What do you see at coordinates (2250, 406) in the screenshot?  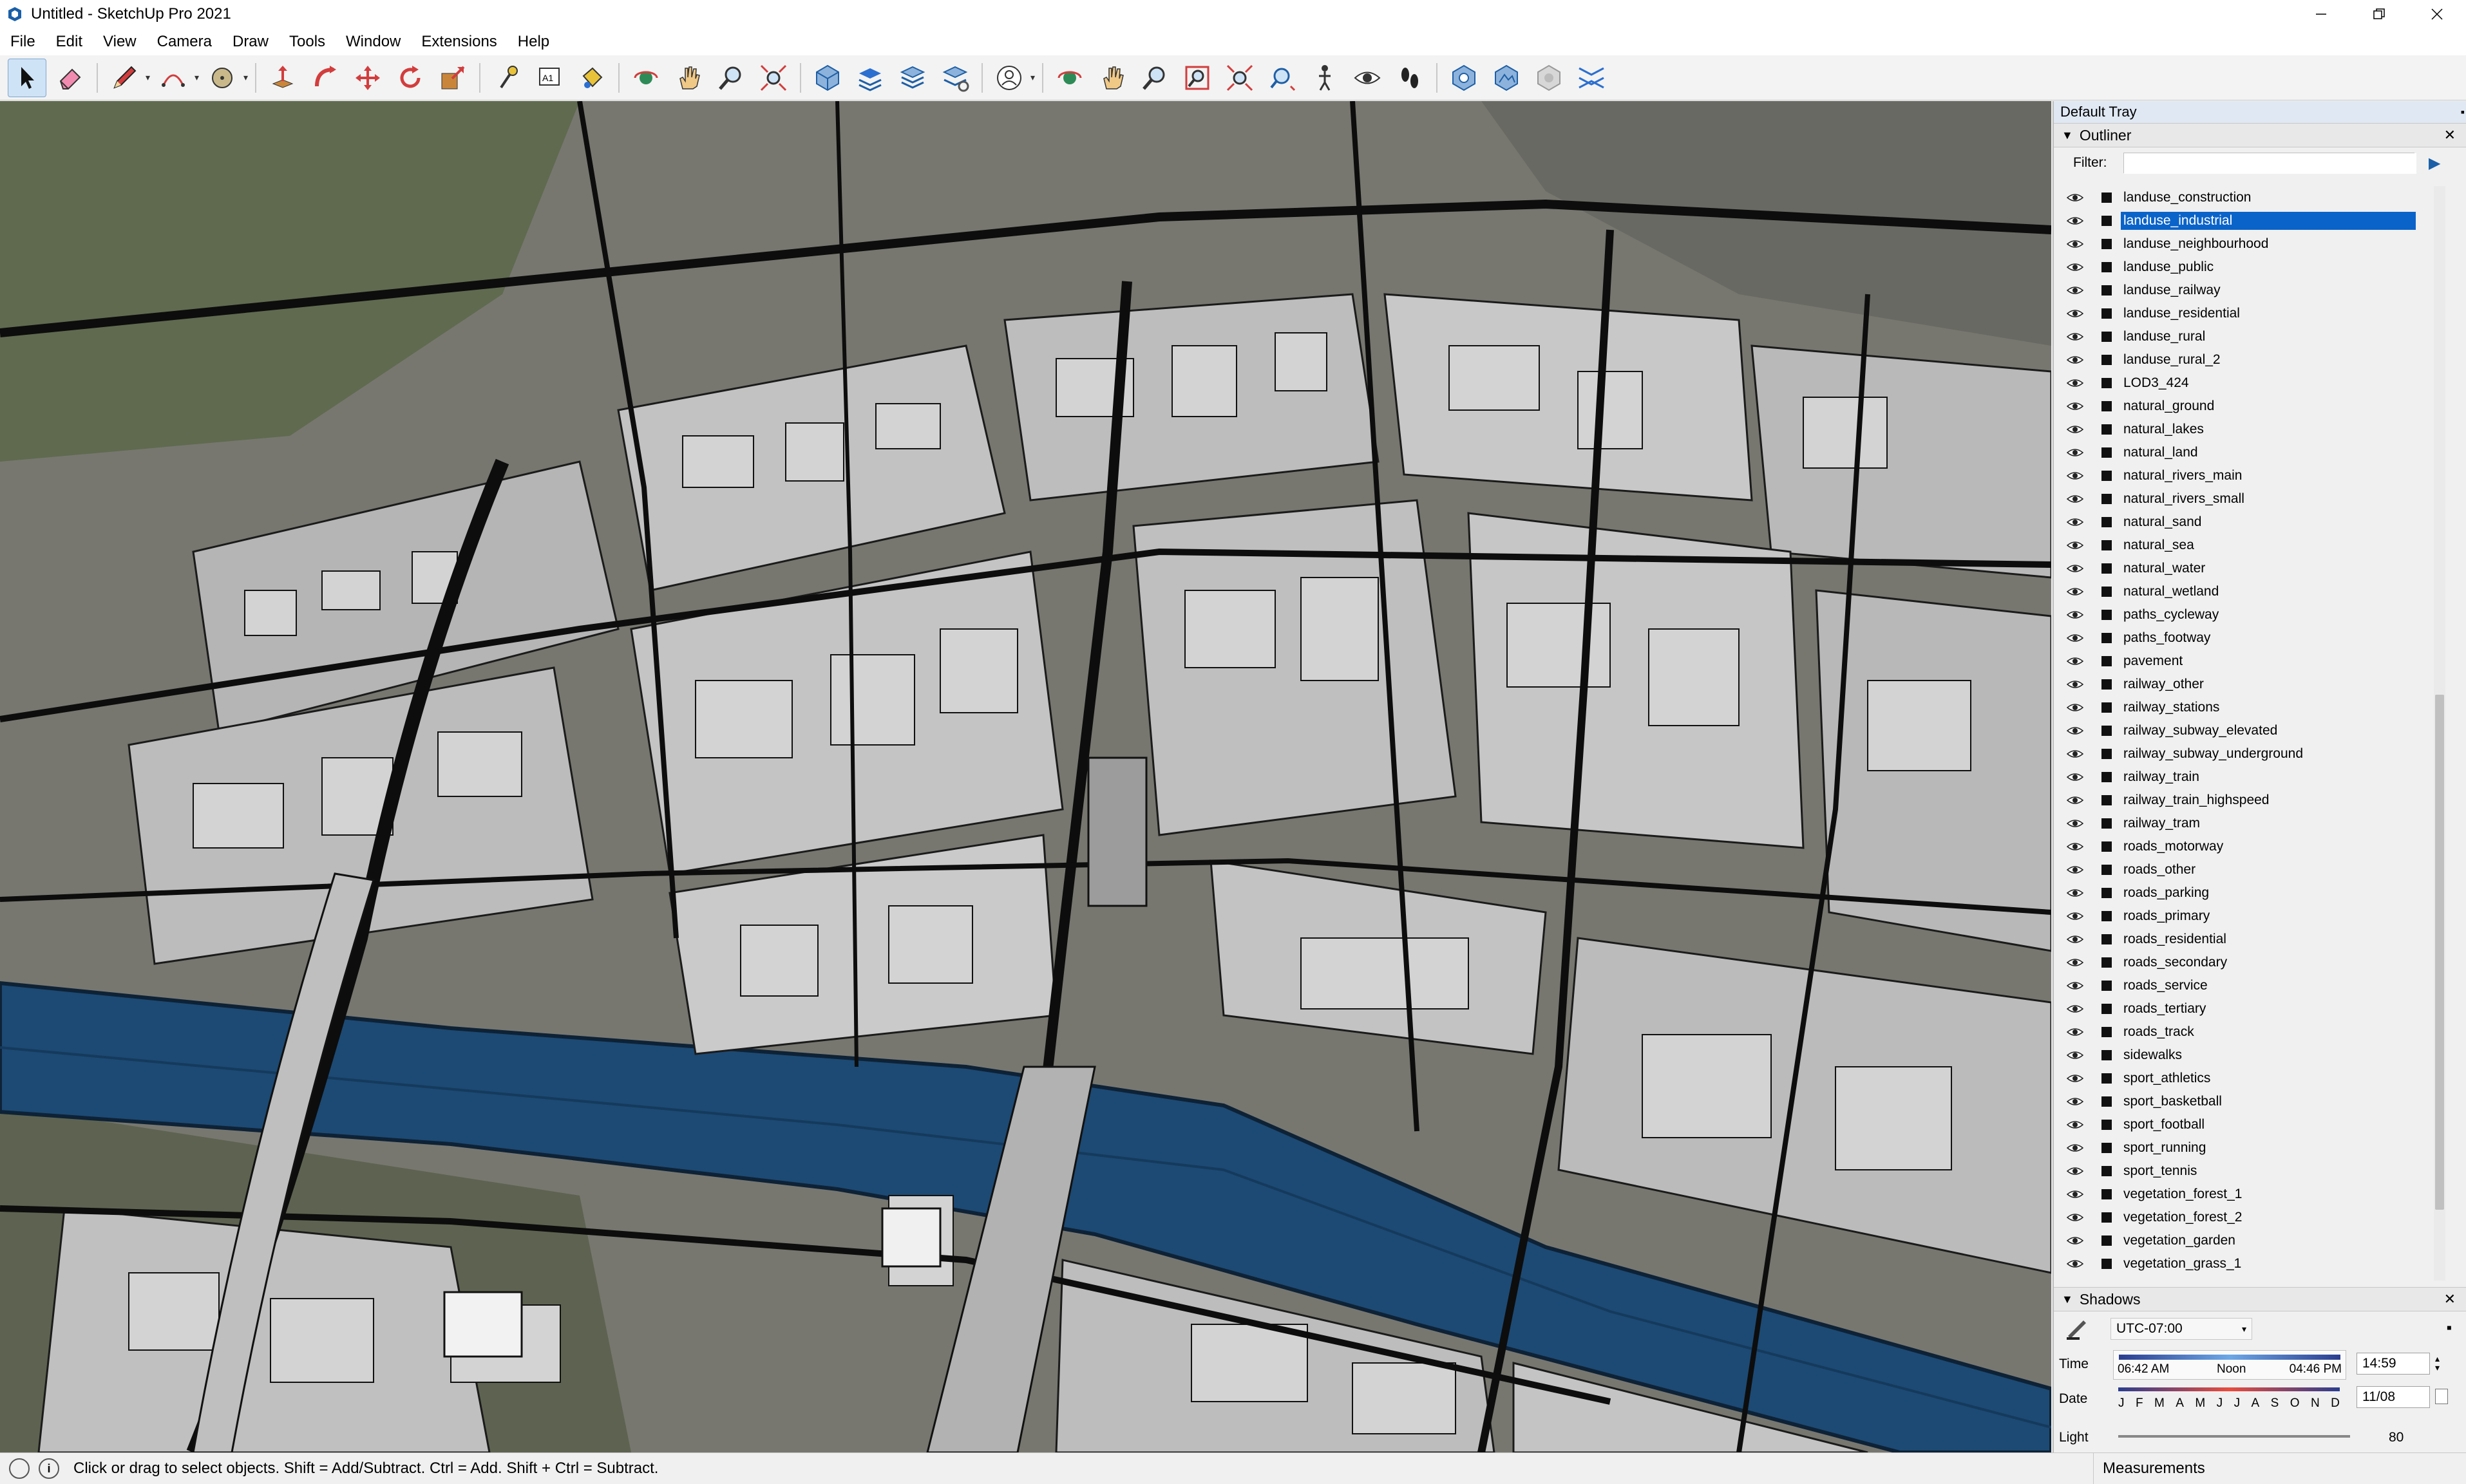 I see `outliner-row: natural_ground` at bounding box center [2250, 406].